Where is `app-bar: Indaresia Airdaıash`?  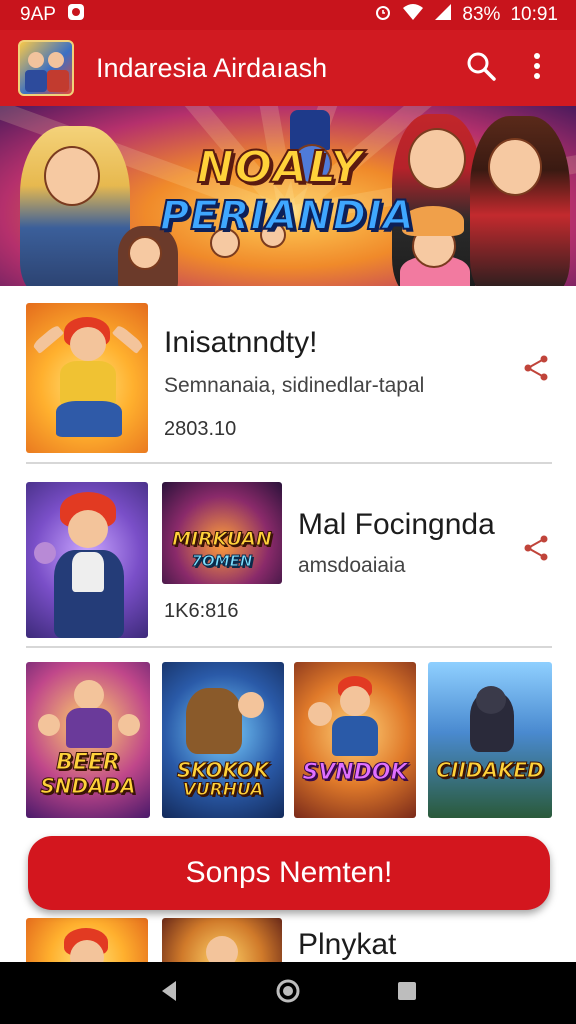 app-bar: Indaresia Airdaıash is located at coordinates (288, 68).